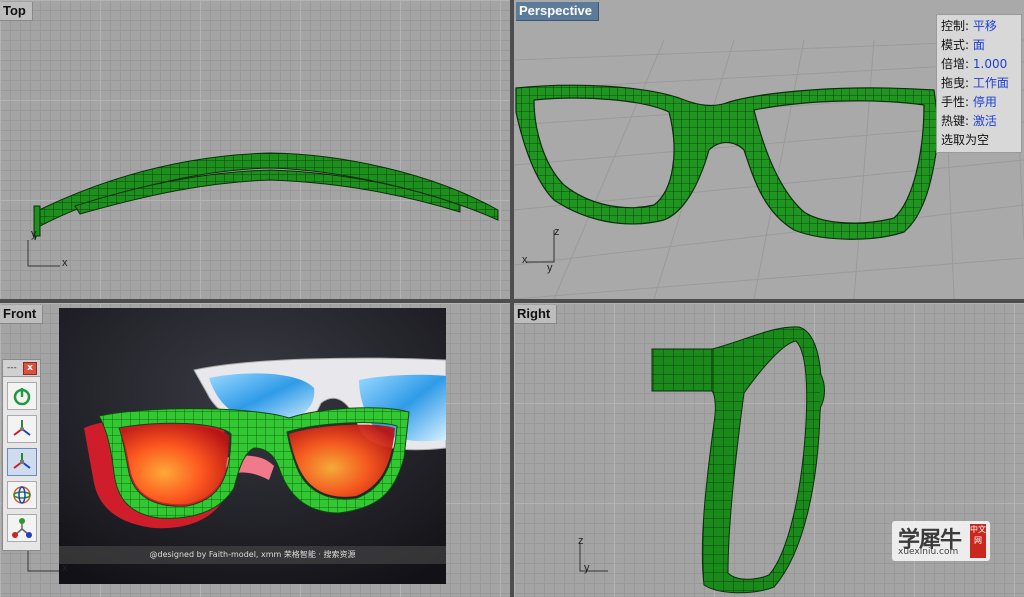 Image resolution: width=1024 pixels, height=597 pixels. What do you see at coordinates (981, 64) in the screenshot?
I see `settings-row-multiplier: 倍增: 1.000` at bounding box center [981, 64].